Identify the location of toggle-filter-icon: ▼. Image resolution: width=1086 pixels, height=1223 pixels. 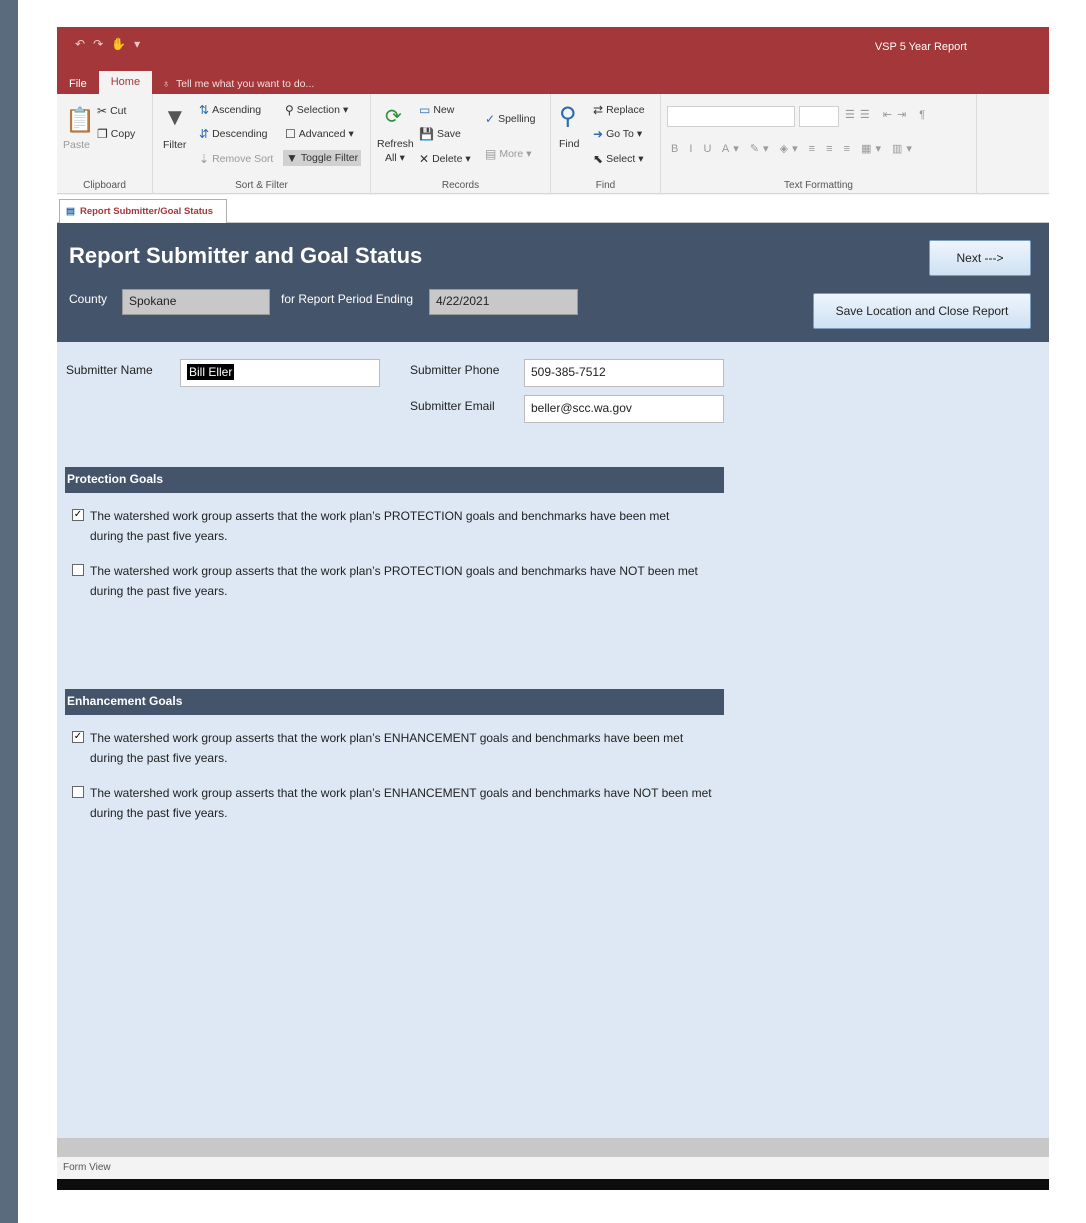
(292, 158).